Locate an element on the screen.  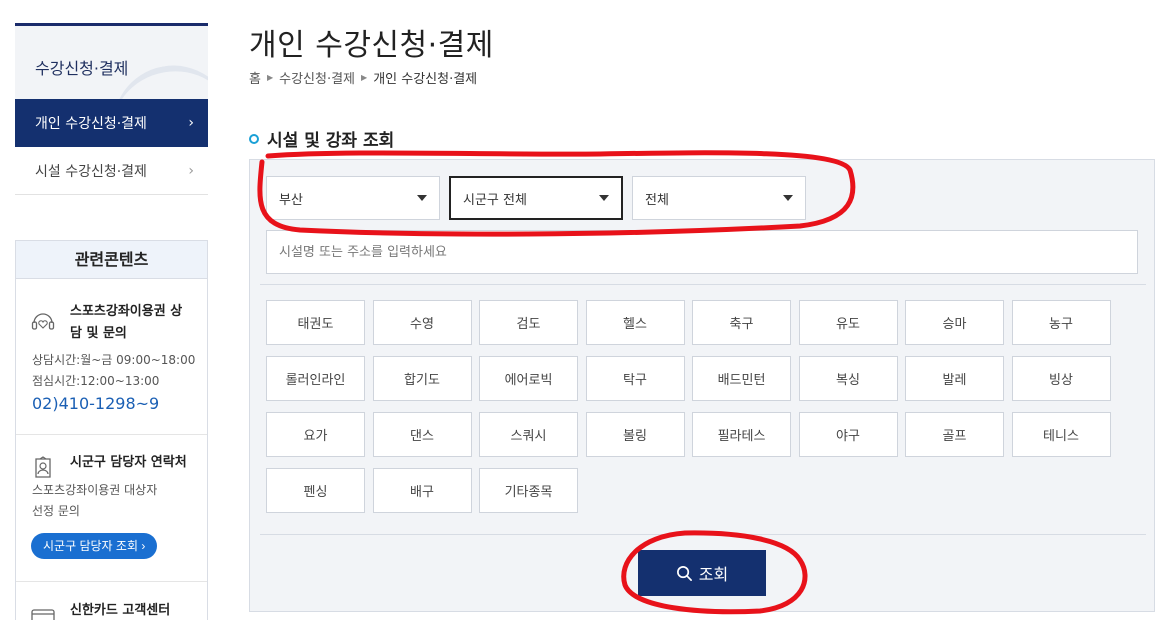
sport-button: 야구 is located at coordinates (848, 434).